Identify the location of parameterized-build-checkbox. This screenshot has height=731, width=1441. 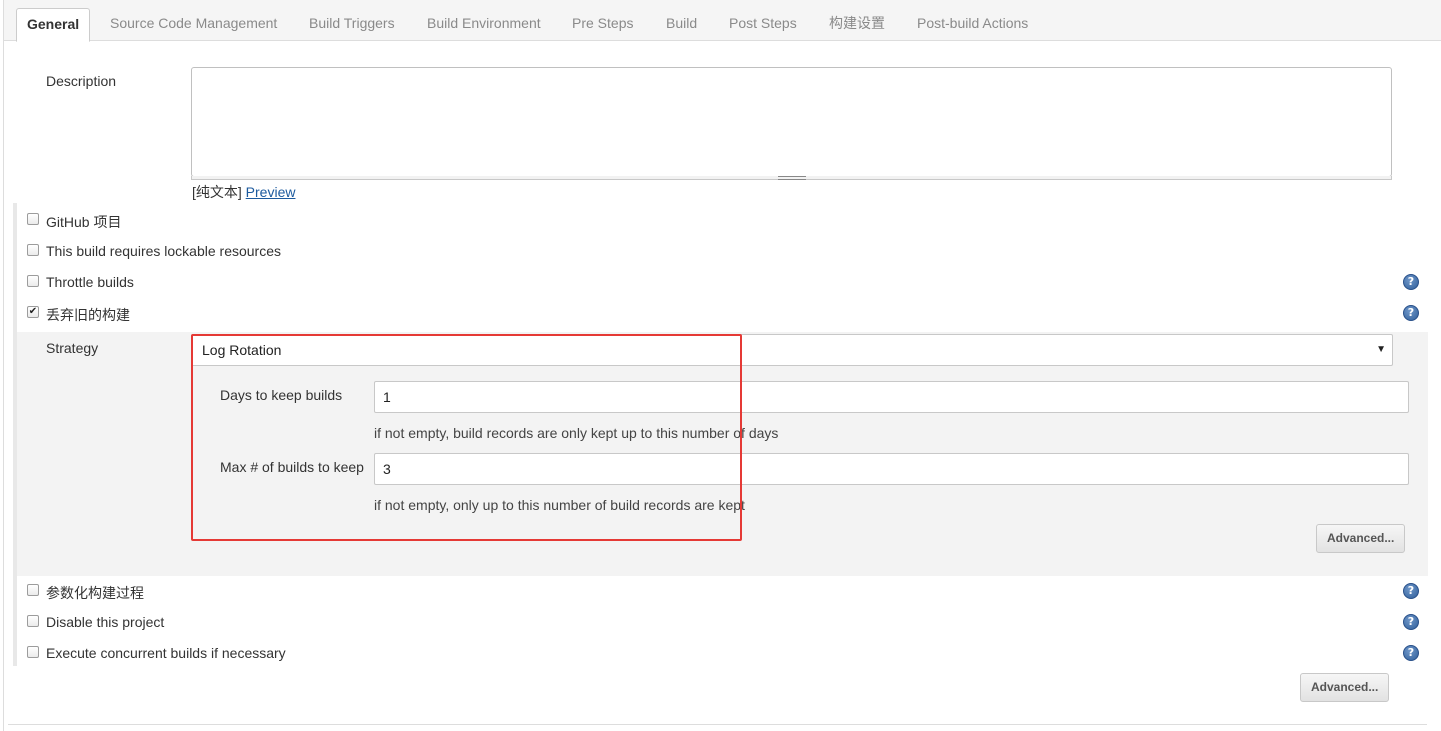
(33, 590).